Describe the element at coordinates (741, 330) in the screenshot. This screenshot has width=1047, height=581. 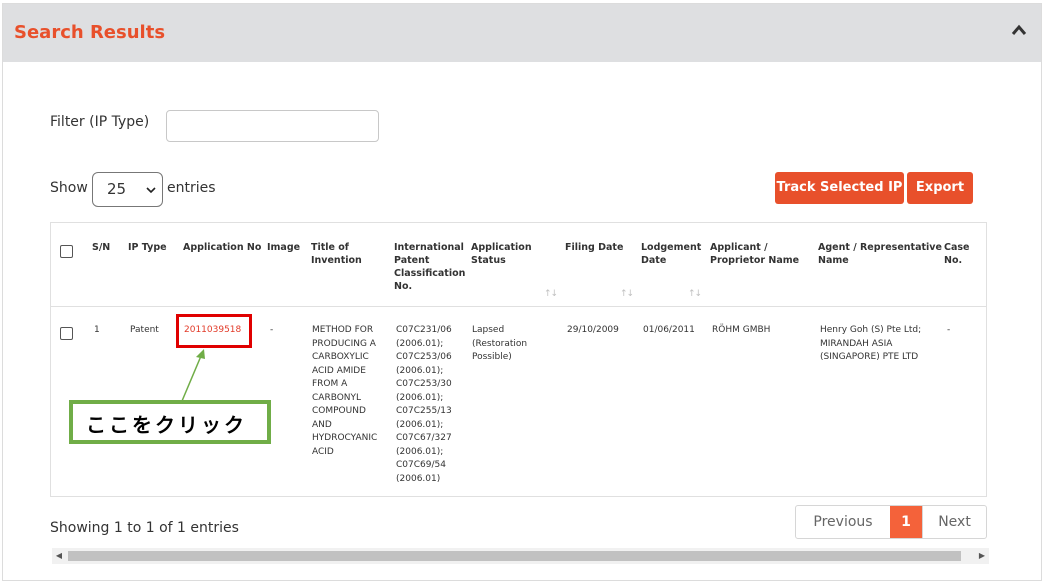
I see `cell-applicant: RÖHM GMBH` at that location.